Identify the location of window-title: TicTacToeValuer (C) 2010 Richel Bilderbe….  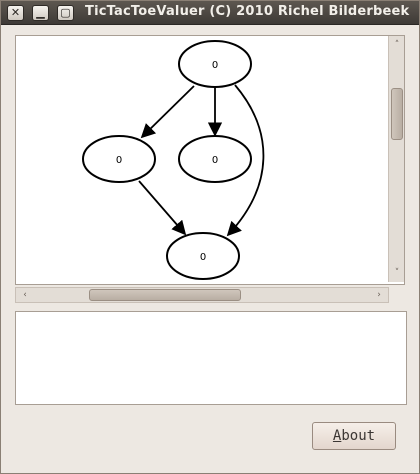
(247, 11).